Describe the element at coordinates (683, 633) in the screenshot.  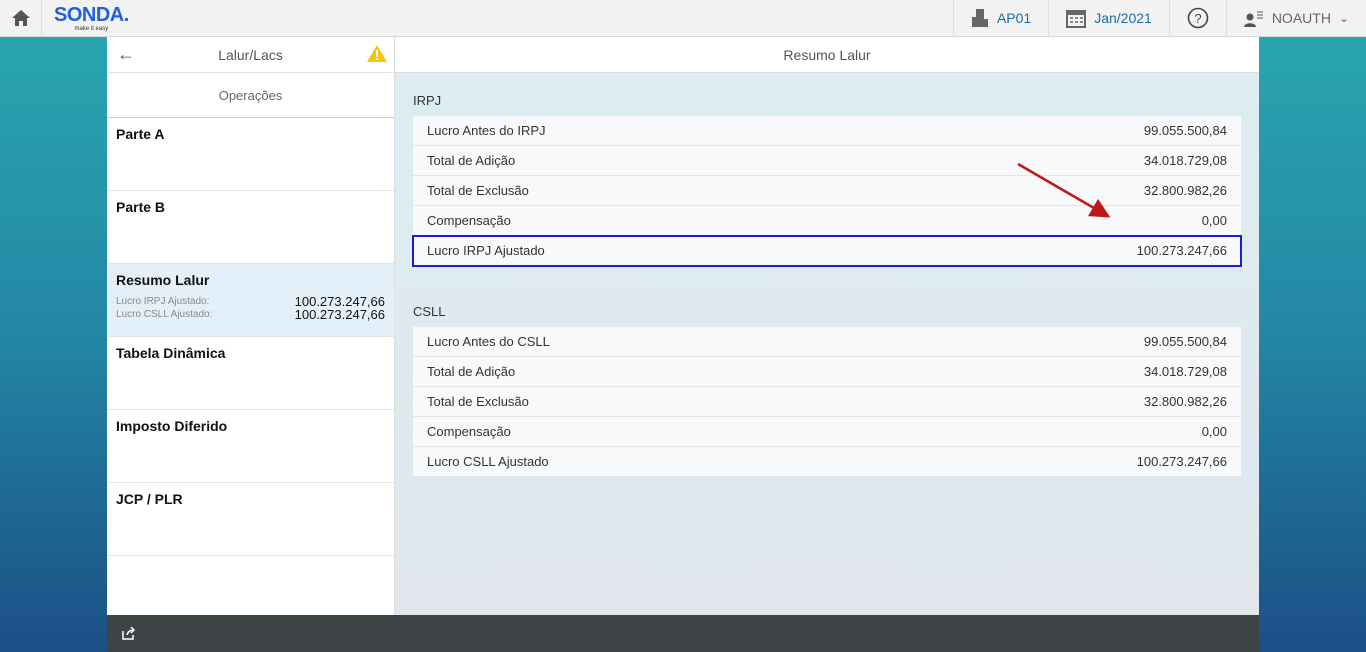
I see `footer-bar` at that location.